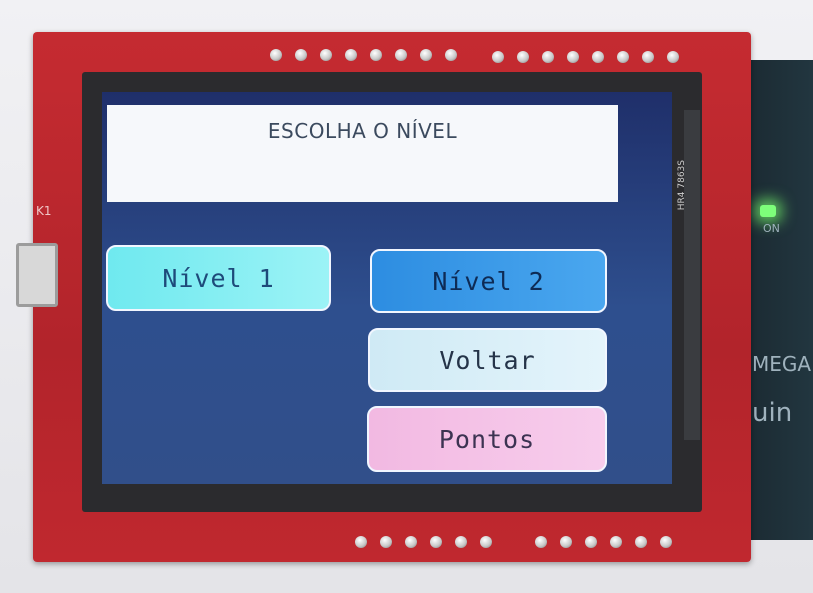  What do you see at coordinates (487, 439) in the screenshot?
I see `points-button: Pontos` at bounding box center [487, 439].